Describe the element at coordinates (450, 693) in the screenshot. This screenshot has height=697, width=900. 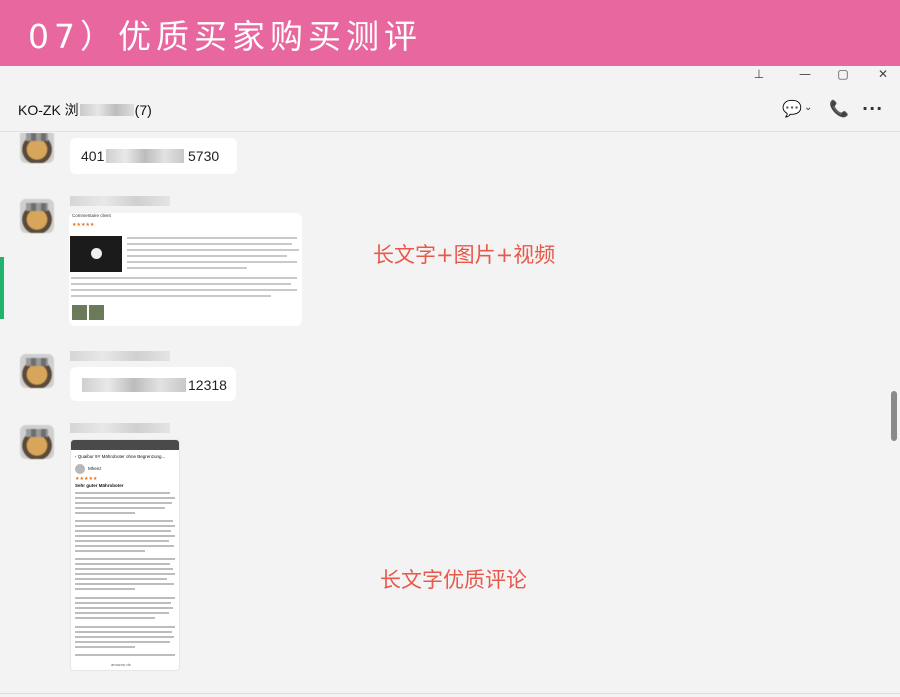
I see `input-divider` at that location.